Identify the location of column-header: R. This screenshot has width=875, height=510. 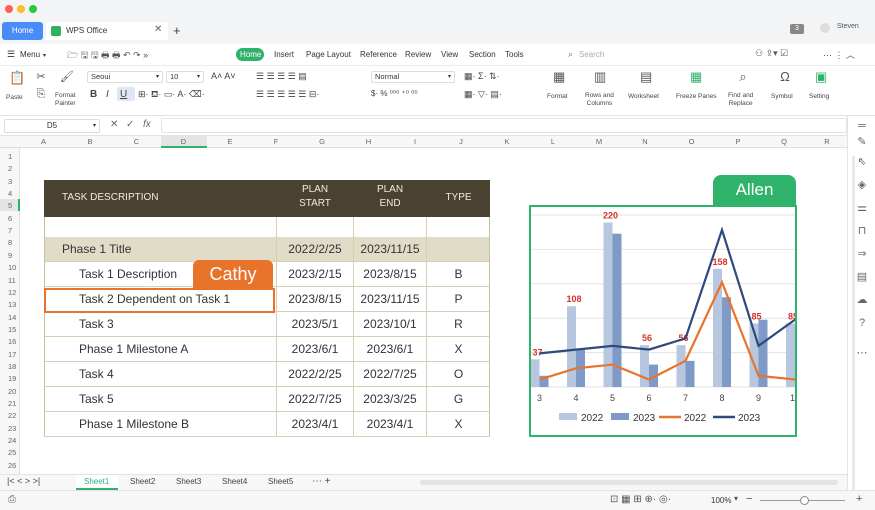
(827, 142).